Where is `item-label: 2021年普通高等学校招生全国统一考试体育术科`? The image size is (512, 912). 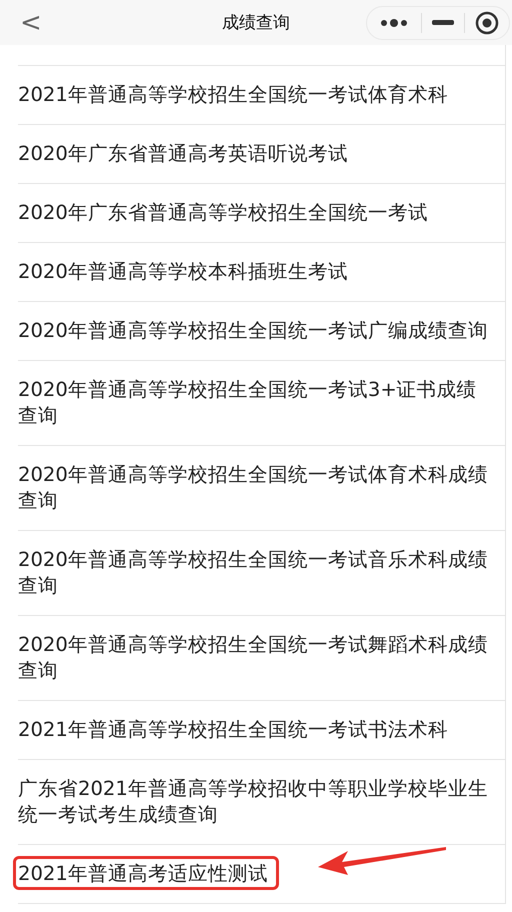 item-label: 2021年普通高等学校招生全国统一考试体育术科 is located at coordinates (233, 95).